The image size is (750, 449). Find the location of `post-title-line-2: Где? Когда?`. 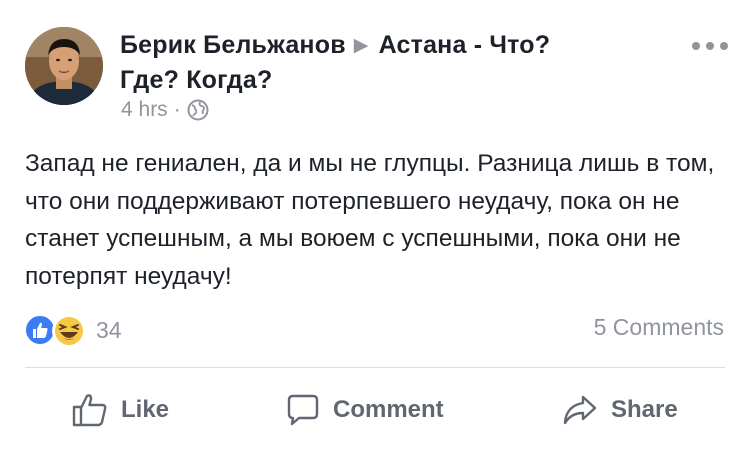

post-title-line-2: Где? Когда? is located at coordinates (400, 80).